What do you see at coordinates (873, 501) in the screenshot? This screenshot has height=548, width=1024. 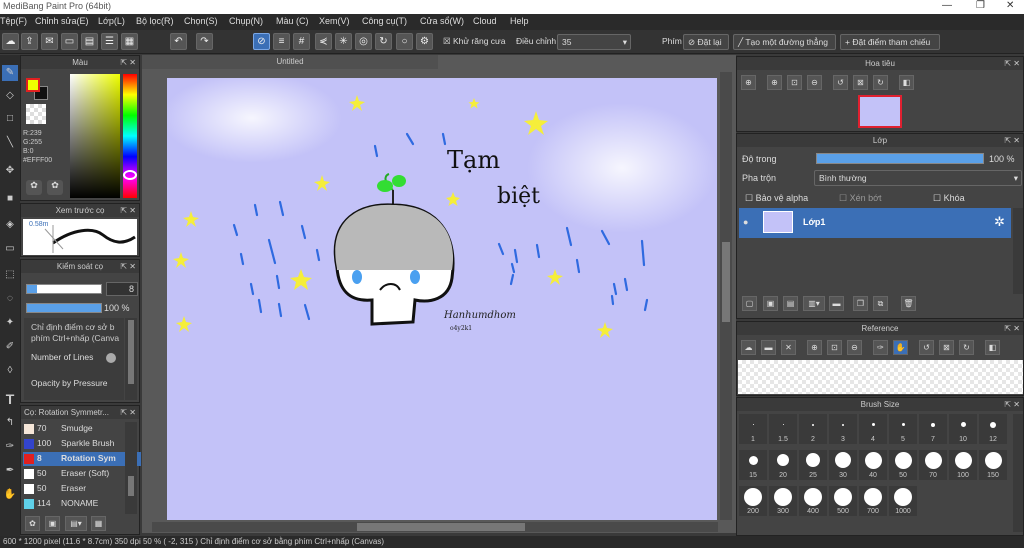 I see `brush-size-option: 700` at bounding box center [873, 501].